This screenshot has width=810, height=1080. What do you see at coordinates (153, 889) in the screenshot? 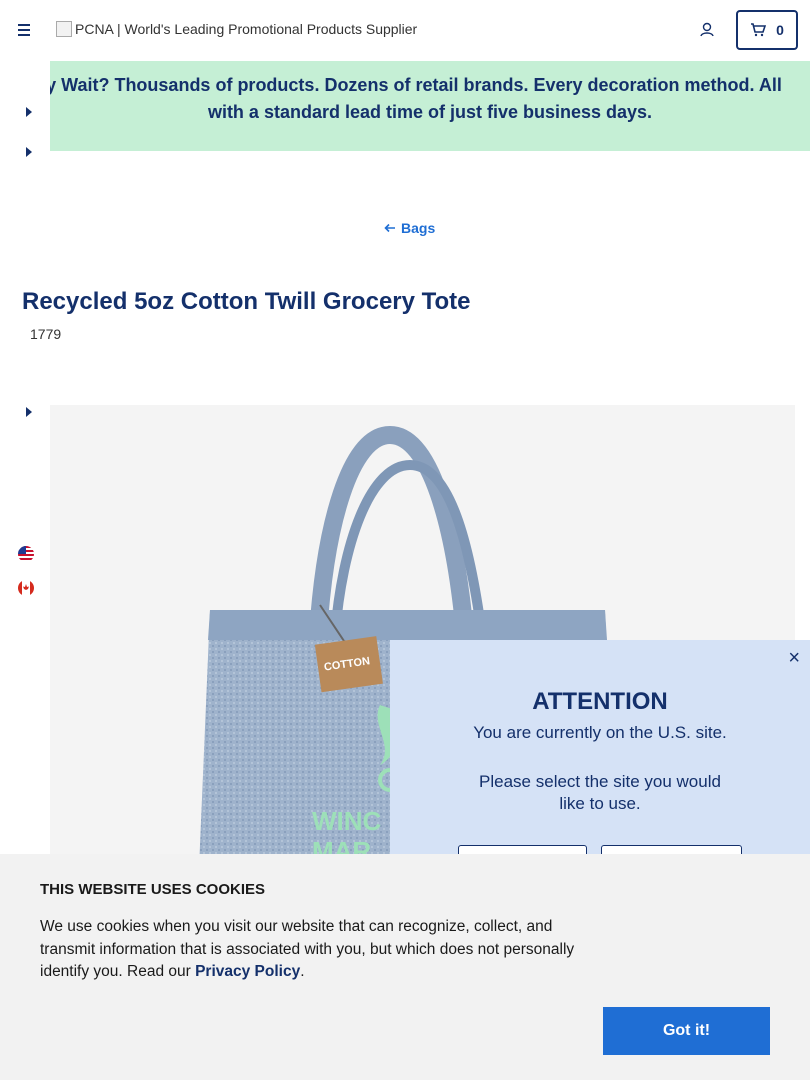
I see `cookie-title: THIS WEBSITE USES COOKIES` at bounding box center [153, 889].